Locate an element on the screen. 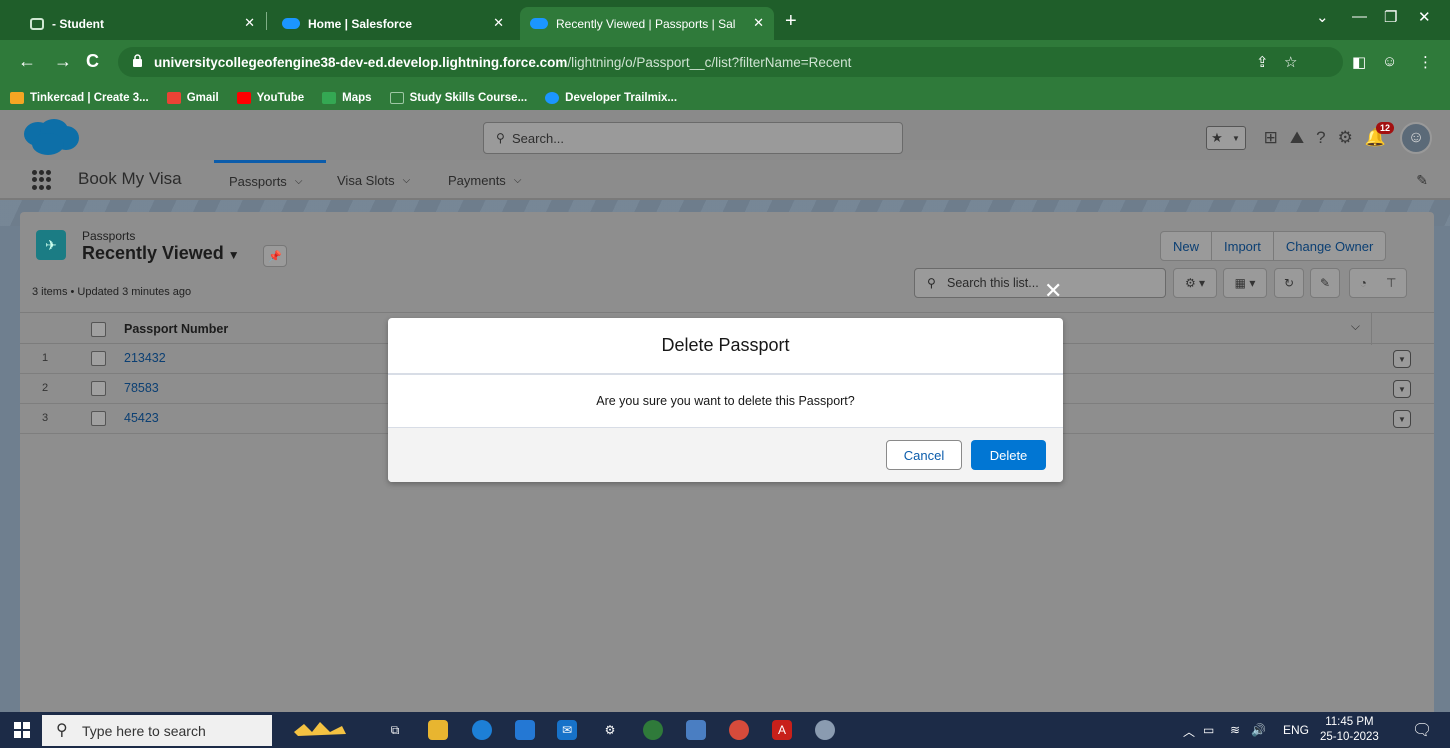  bookmark-star-icon: ☆ is located at coordinates (1290, 62).